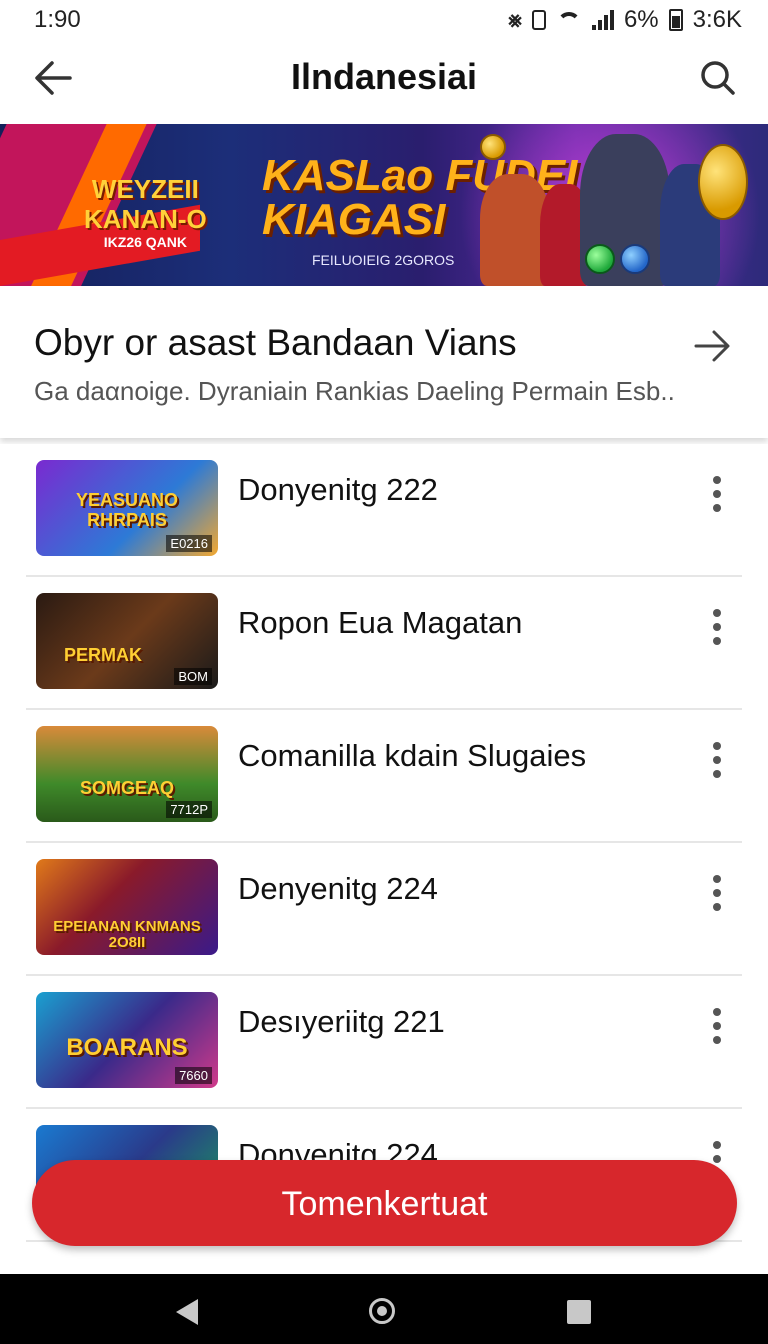  Describe the element at coordinates (515, 19) in the screenshot. I see `nfc-icon: ⨳` at that location.